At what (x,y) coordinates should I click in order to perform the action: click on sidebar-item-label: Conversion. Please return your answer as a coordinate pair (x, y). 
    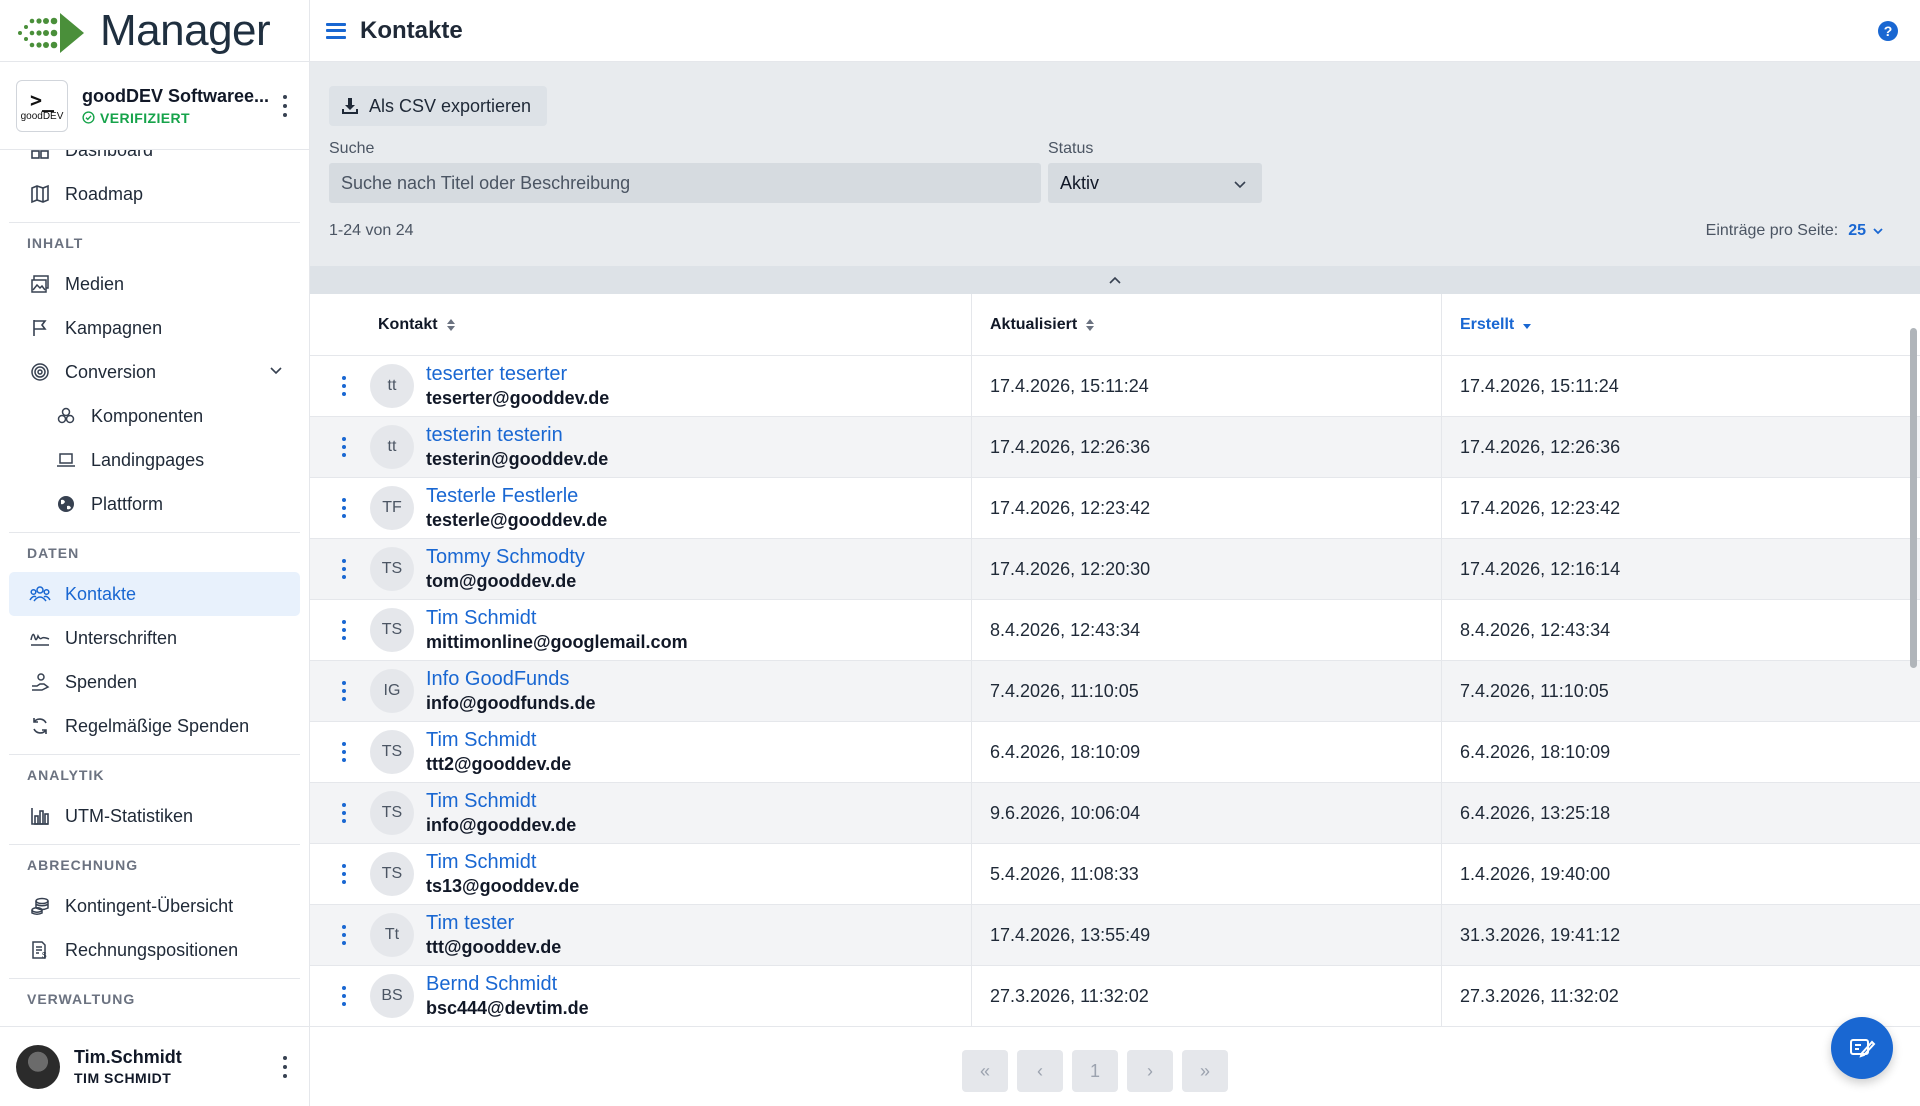
    Looking at the image, I should click on (111, 371).